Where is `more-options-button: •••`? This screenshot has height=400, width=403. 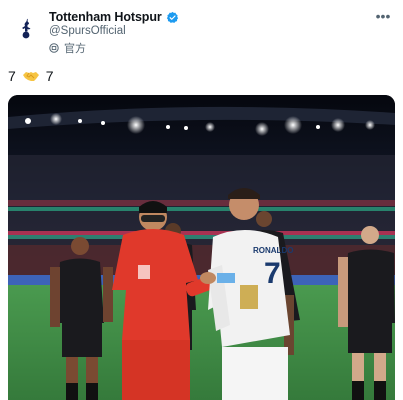 more-options-button: ••• is located at coordinates (383, 16).